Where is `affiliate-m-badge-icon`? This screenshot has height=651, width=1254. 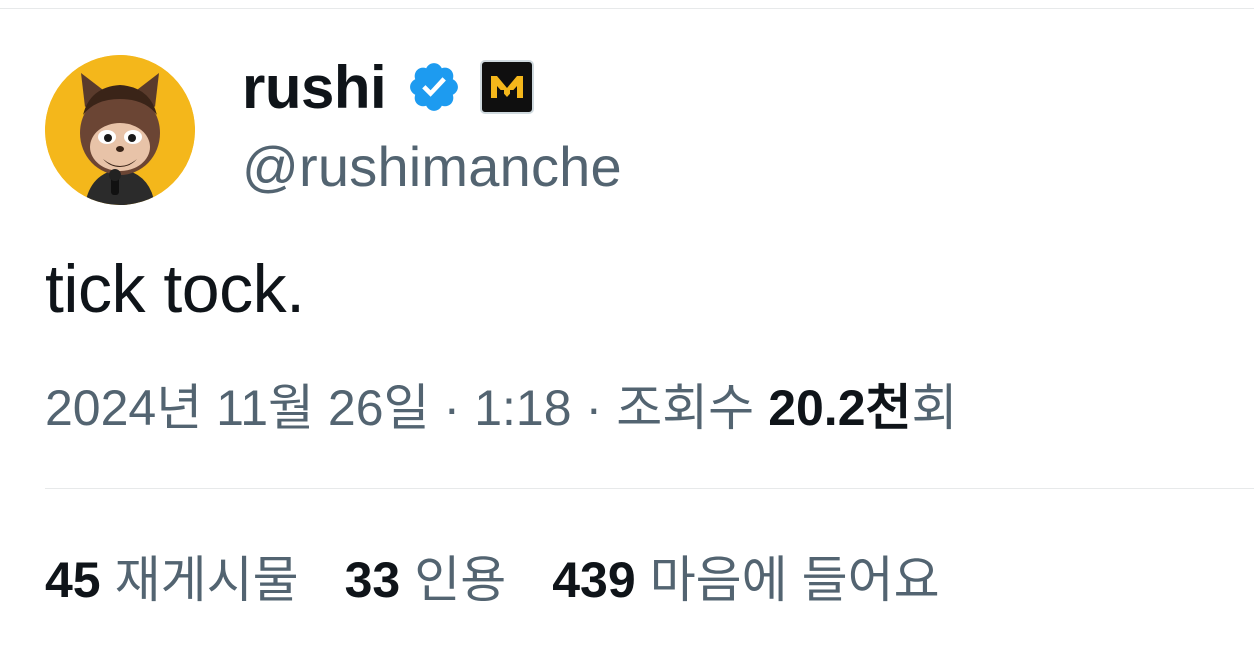
affiliate-m-badge-icon is located at coordinates (507, 87).